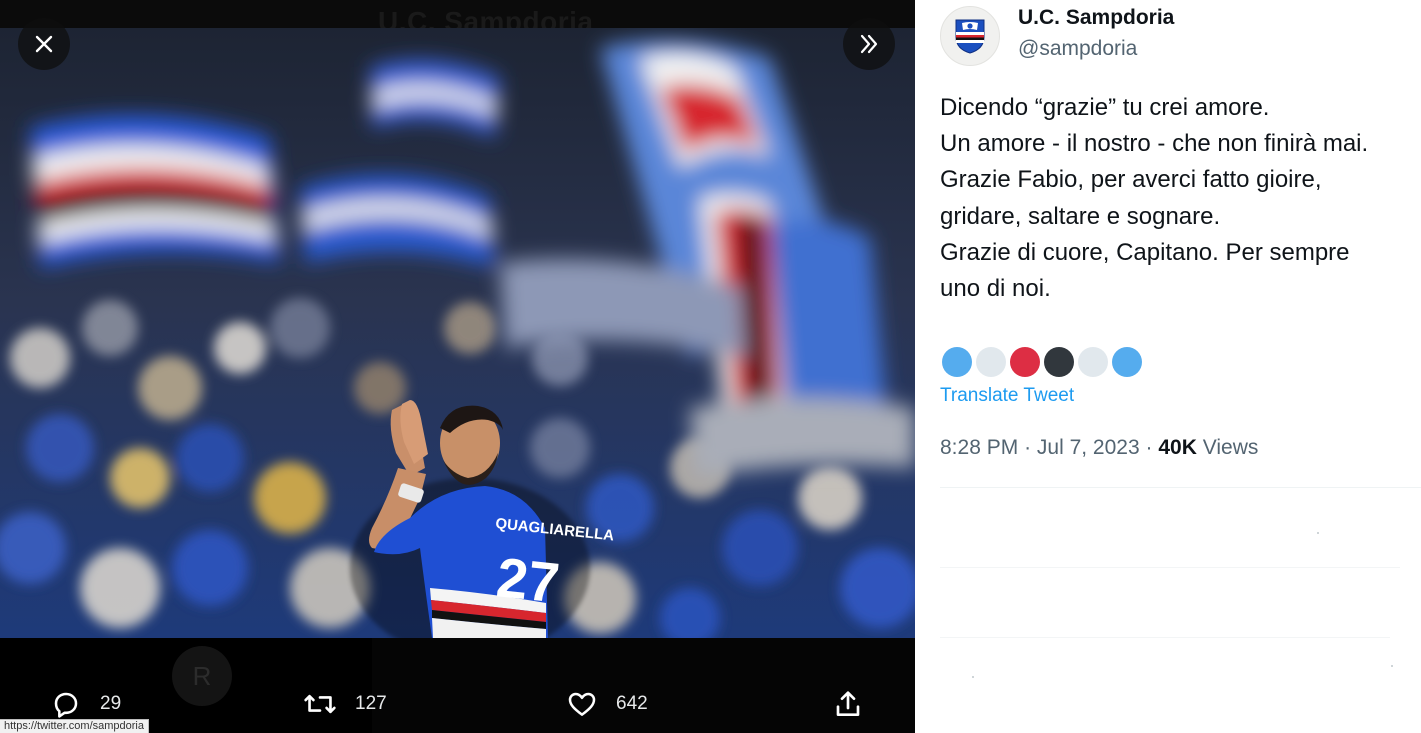 Image resolution: width=1421 pixels, height=733 pixels. Describe the element at coordinates (632, 703) in the screenshot. I see `like-count: 642` at that location.